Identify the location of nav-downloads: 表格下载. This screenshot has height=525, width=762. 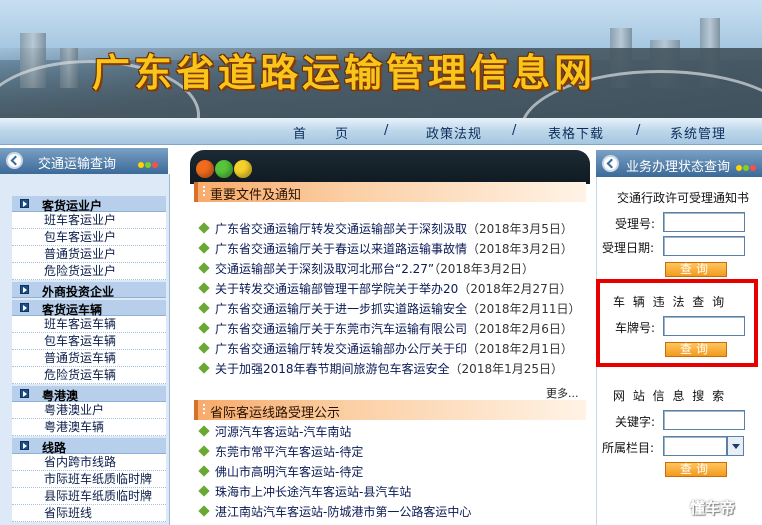
(576, 132).